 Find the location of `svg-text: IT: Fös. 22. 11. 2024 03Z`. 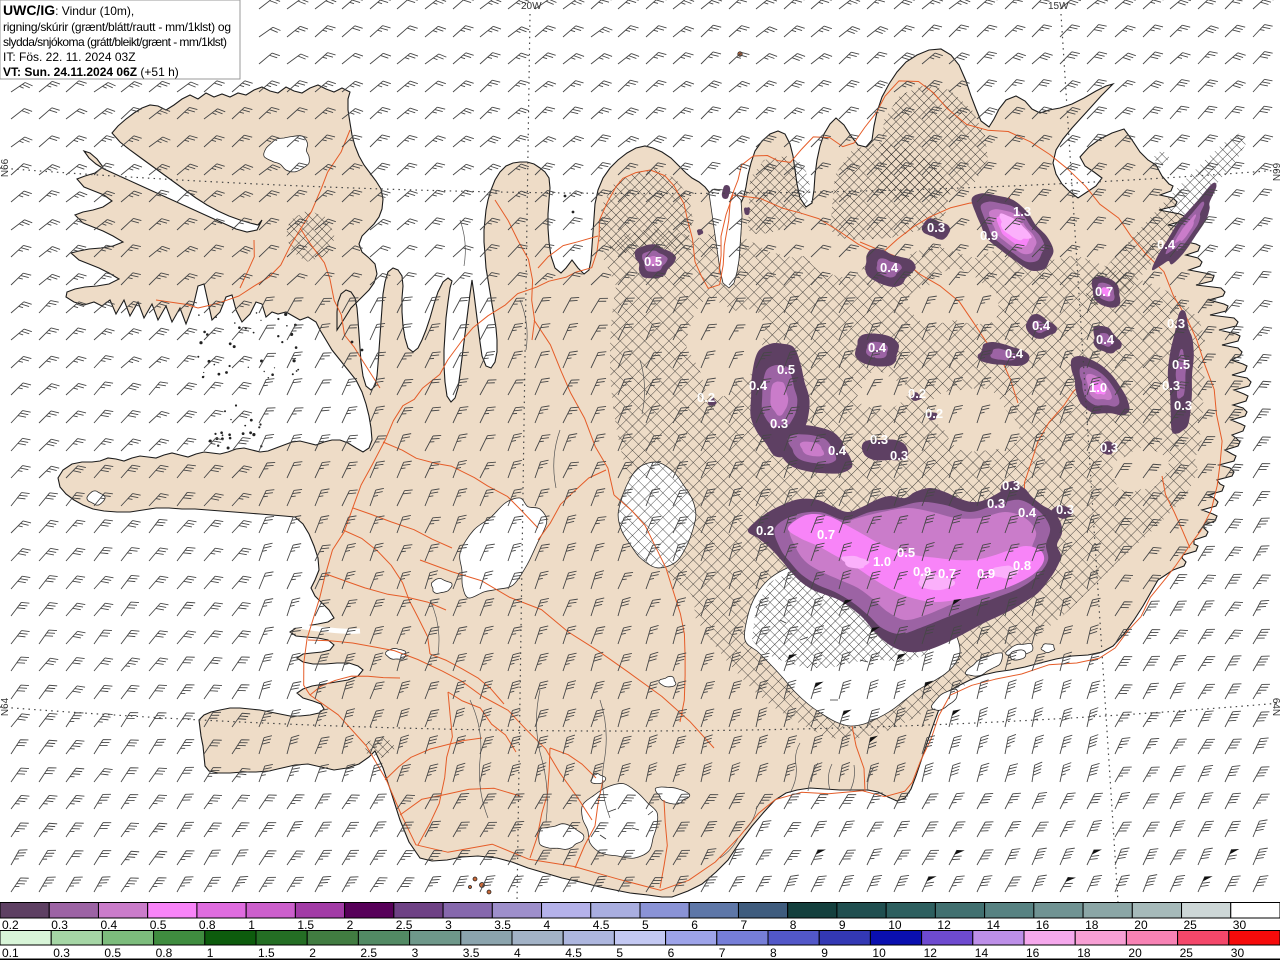

svg-text: IT: Fös. 22. 11. 2024 03Z is located at coordinates (69, 57).